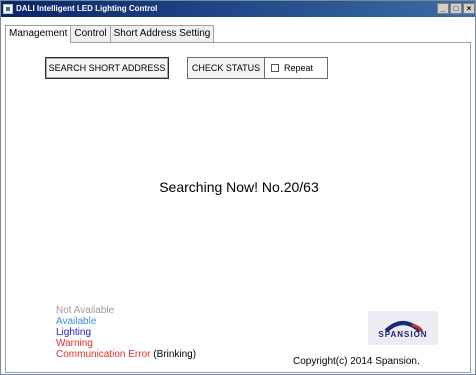 Image resolution: width=476 pixels, height=375 pixels. I want to click on legend-communication-error: Communication Error (Brinking), so click(126, 354).